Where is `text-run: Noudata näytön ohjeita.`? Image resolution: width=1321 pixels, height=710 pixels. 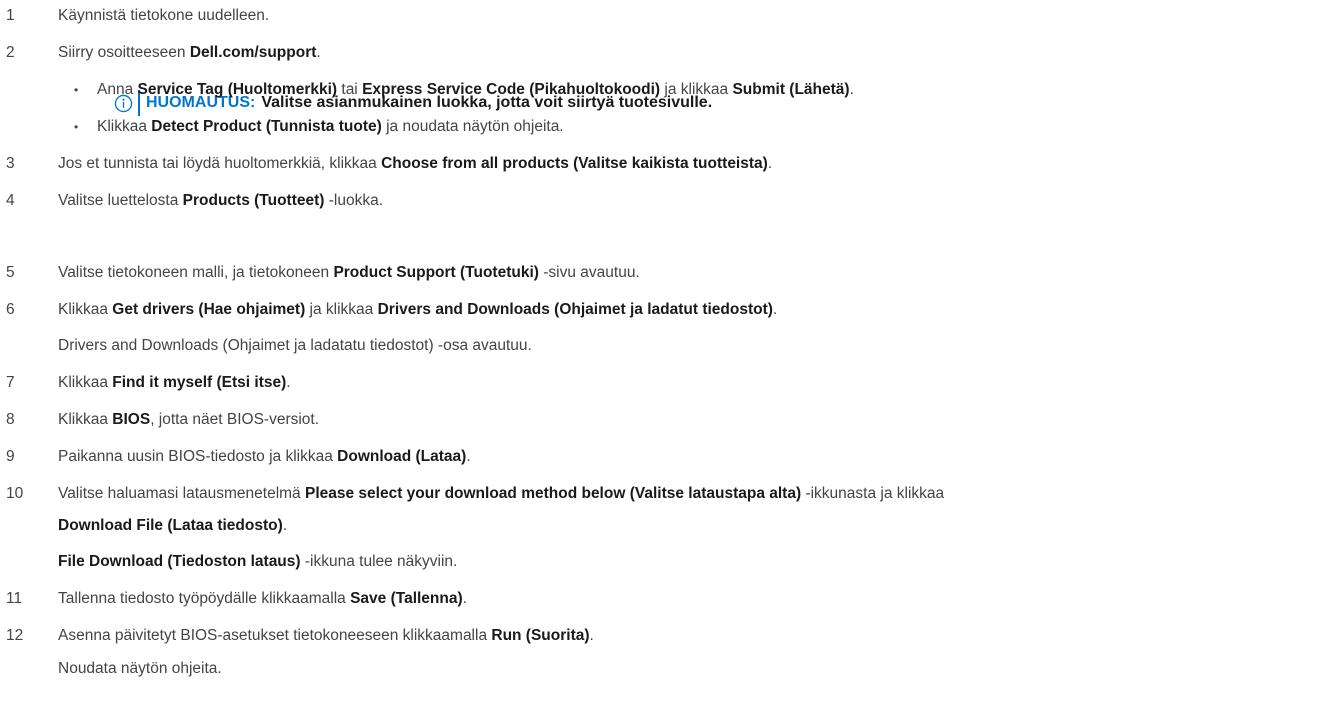
text-run: Noudata näytön ohjeita. is located at coordinates (140, 668).